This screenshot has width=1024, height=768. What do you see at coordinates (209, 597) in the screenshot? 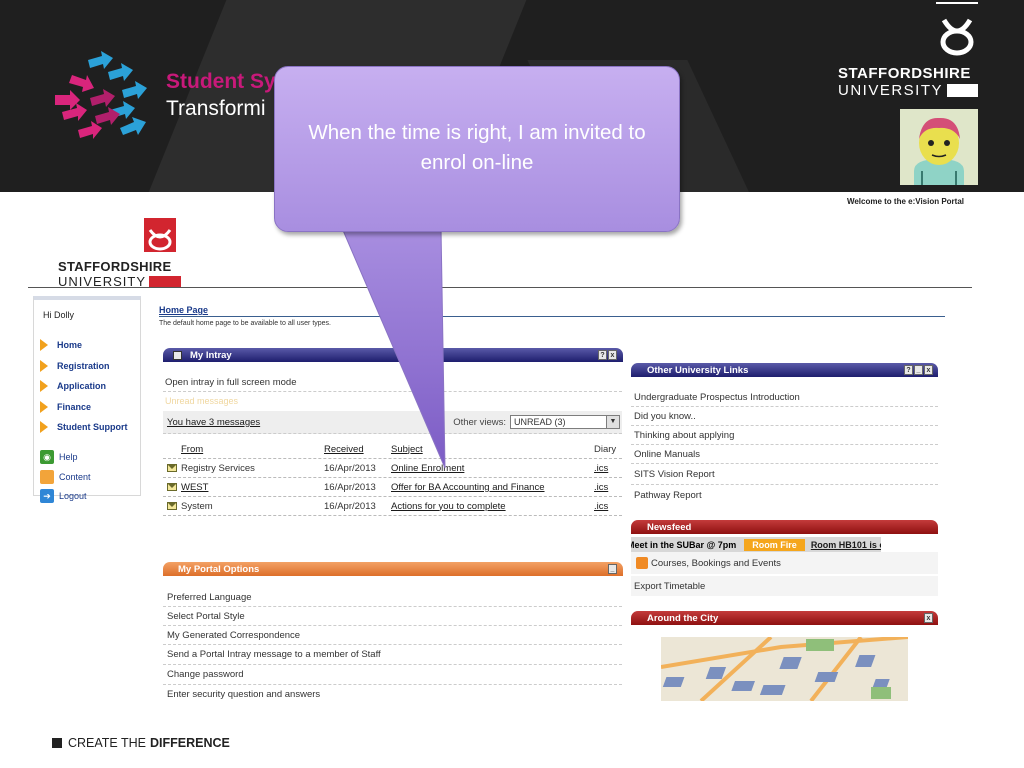
I see `option-label: Preferred Language` at bounding box center [209, 597].